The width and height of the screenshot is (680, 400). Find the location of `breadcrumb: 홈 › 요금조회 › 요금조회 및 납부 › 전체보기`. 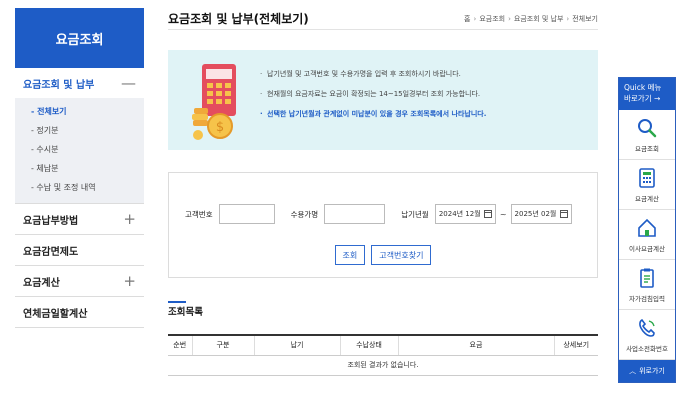

breadcrumb: 홈 › 요금조회 › 요금조회 및 납부 › 전체보기 is located at coordinates (531, 19).